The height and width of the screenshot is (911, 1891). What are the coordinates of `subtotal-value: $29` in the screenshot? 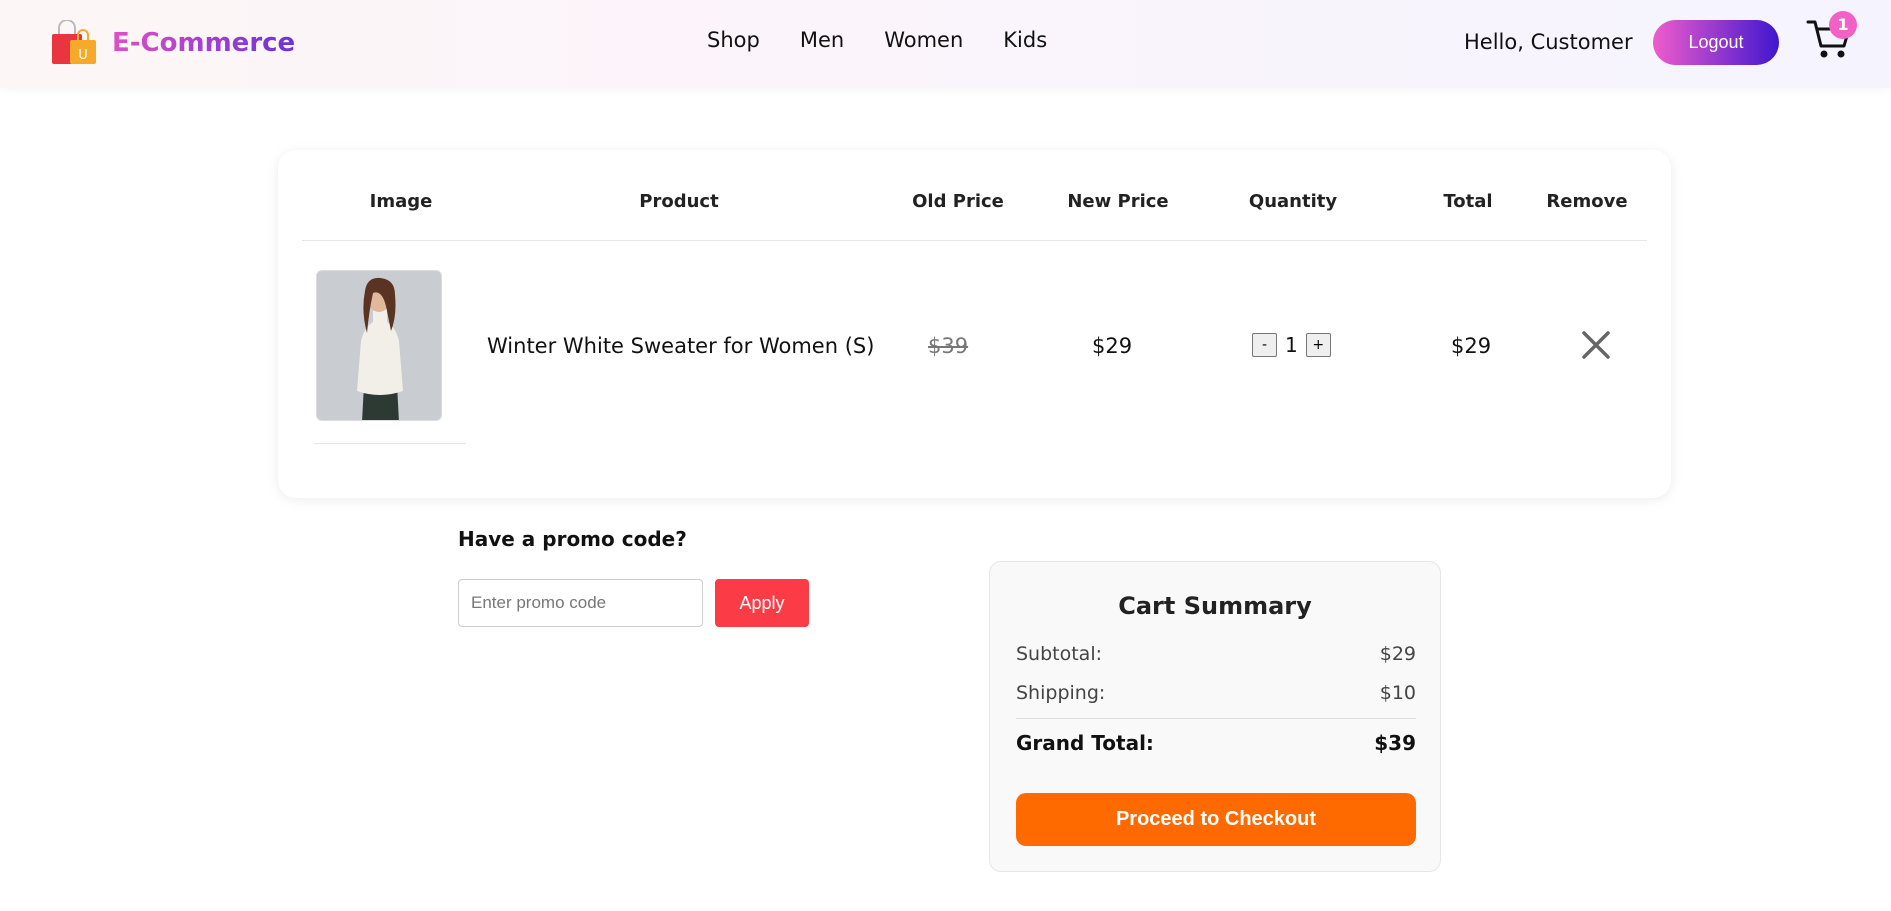 It's located at (1397, 654).